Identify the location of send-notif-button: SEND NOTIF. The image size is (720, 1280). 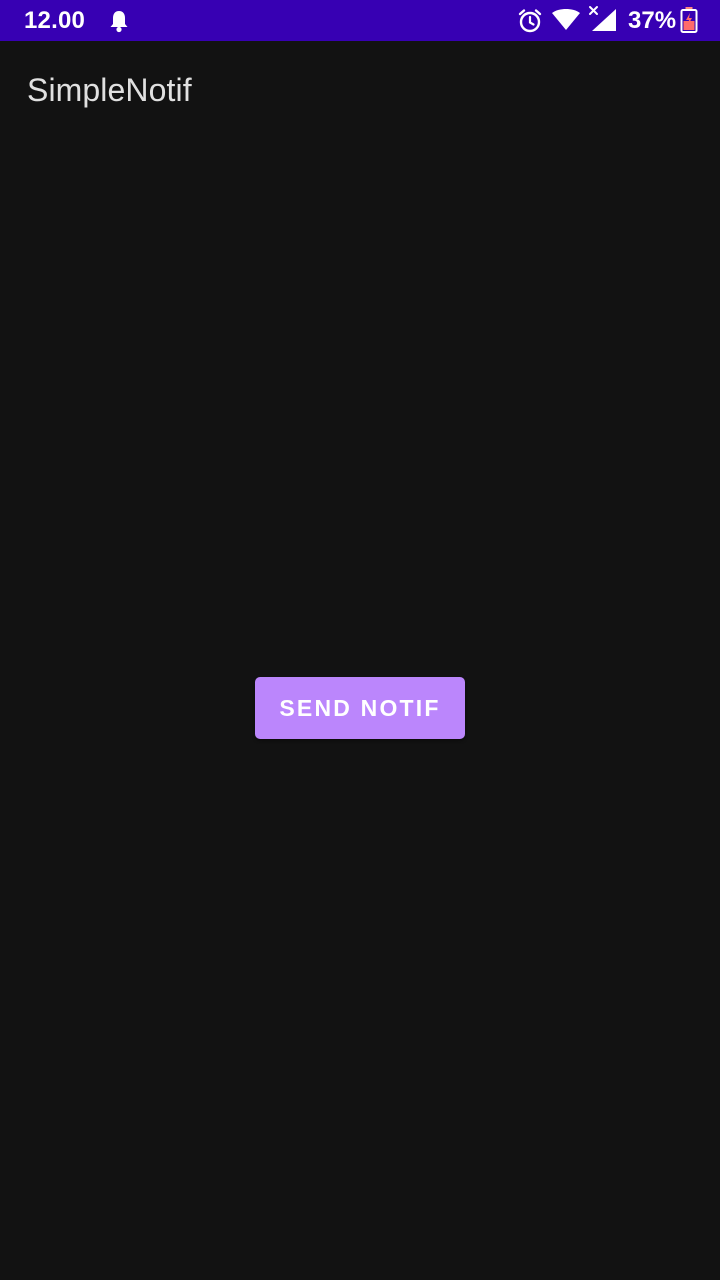
(360, 708).